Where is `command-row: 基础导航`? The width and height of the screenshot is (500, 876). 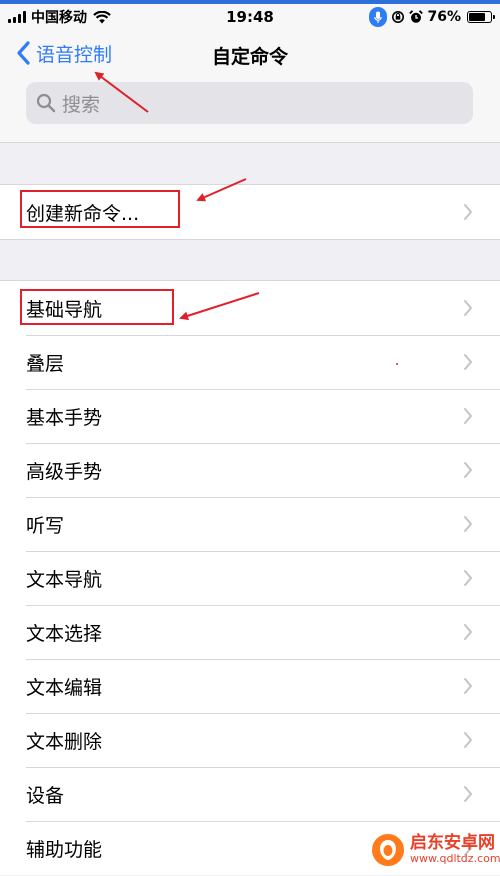
command-row: 基础导航 is located at coordinates (250, 308).